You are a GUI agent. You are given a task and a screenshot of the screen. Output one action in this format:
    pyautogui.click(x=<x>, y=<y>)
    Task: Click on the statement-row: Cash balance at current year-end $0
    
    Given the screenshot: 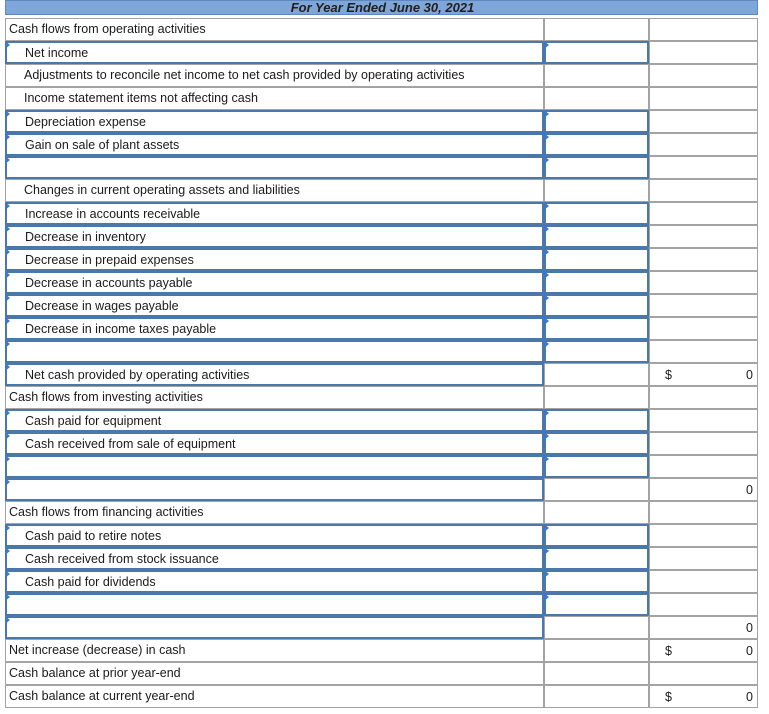 What is the action you would take?
    pyautogui.click(x=381, y=696)
    